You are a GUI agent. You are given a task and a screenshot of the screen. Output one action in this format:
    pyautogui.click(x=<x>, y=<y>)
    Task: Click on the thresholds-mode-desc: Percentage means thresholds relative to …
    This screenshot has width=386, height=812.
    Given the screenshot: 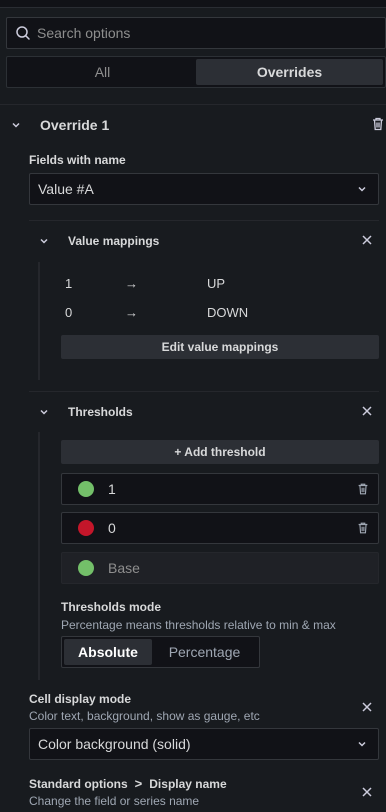 What is the action you would take?
    pyautogui.click(x=198, y=625)
    